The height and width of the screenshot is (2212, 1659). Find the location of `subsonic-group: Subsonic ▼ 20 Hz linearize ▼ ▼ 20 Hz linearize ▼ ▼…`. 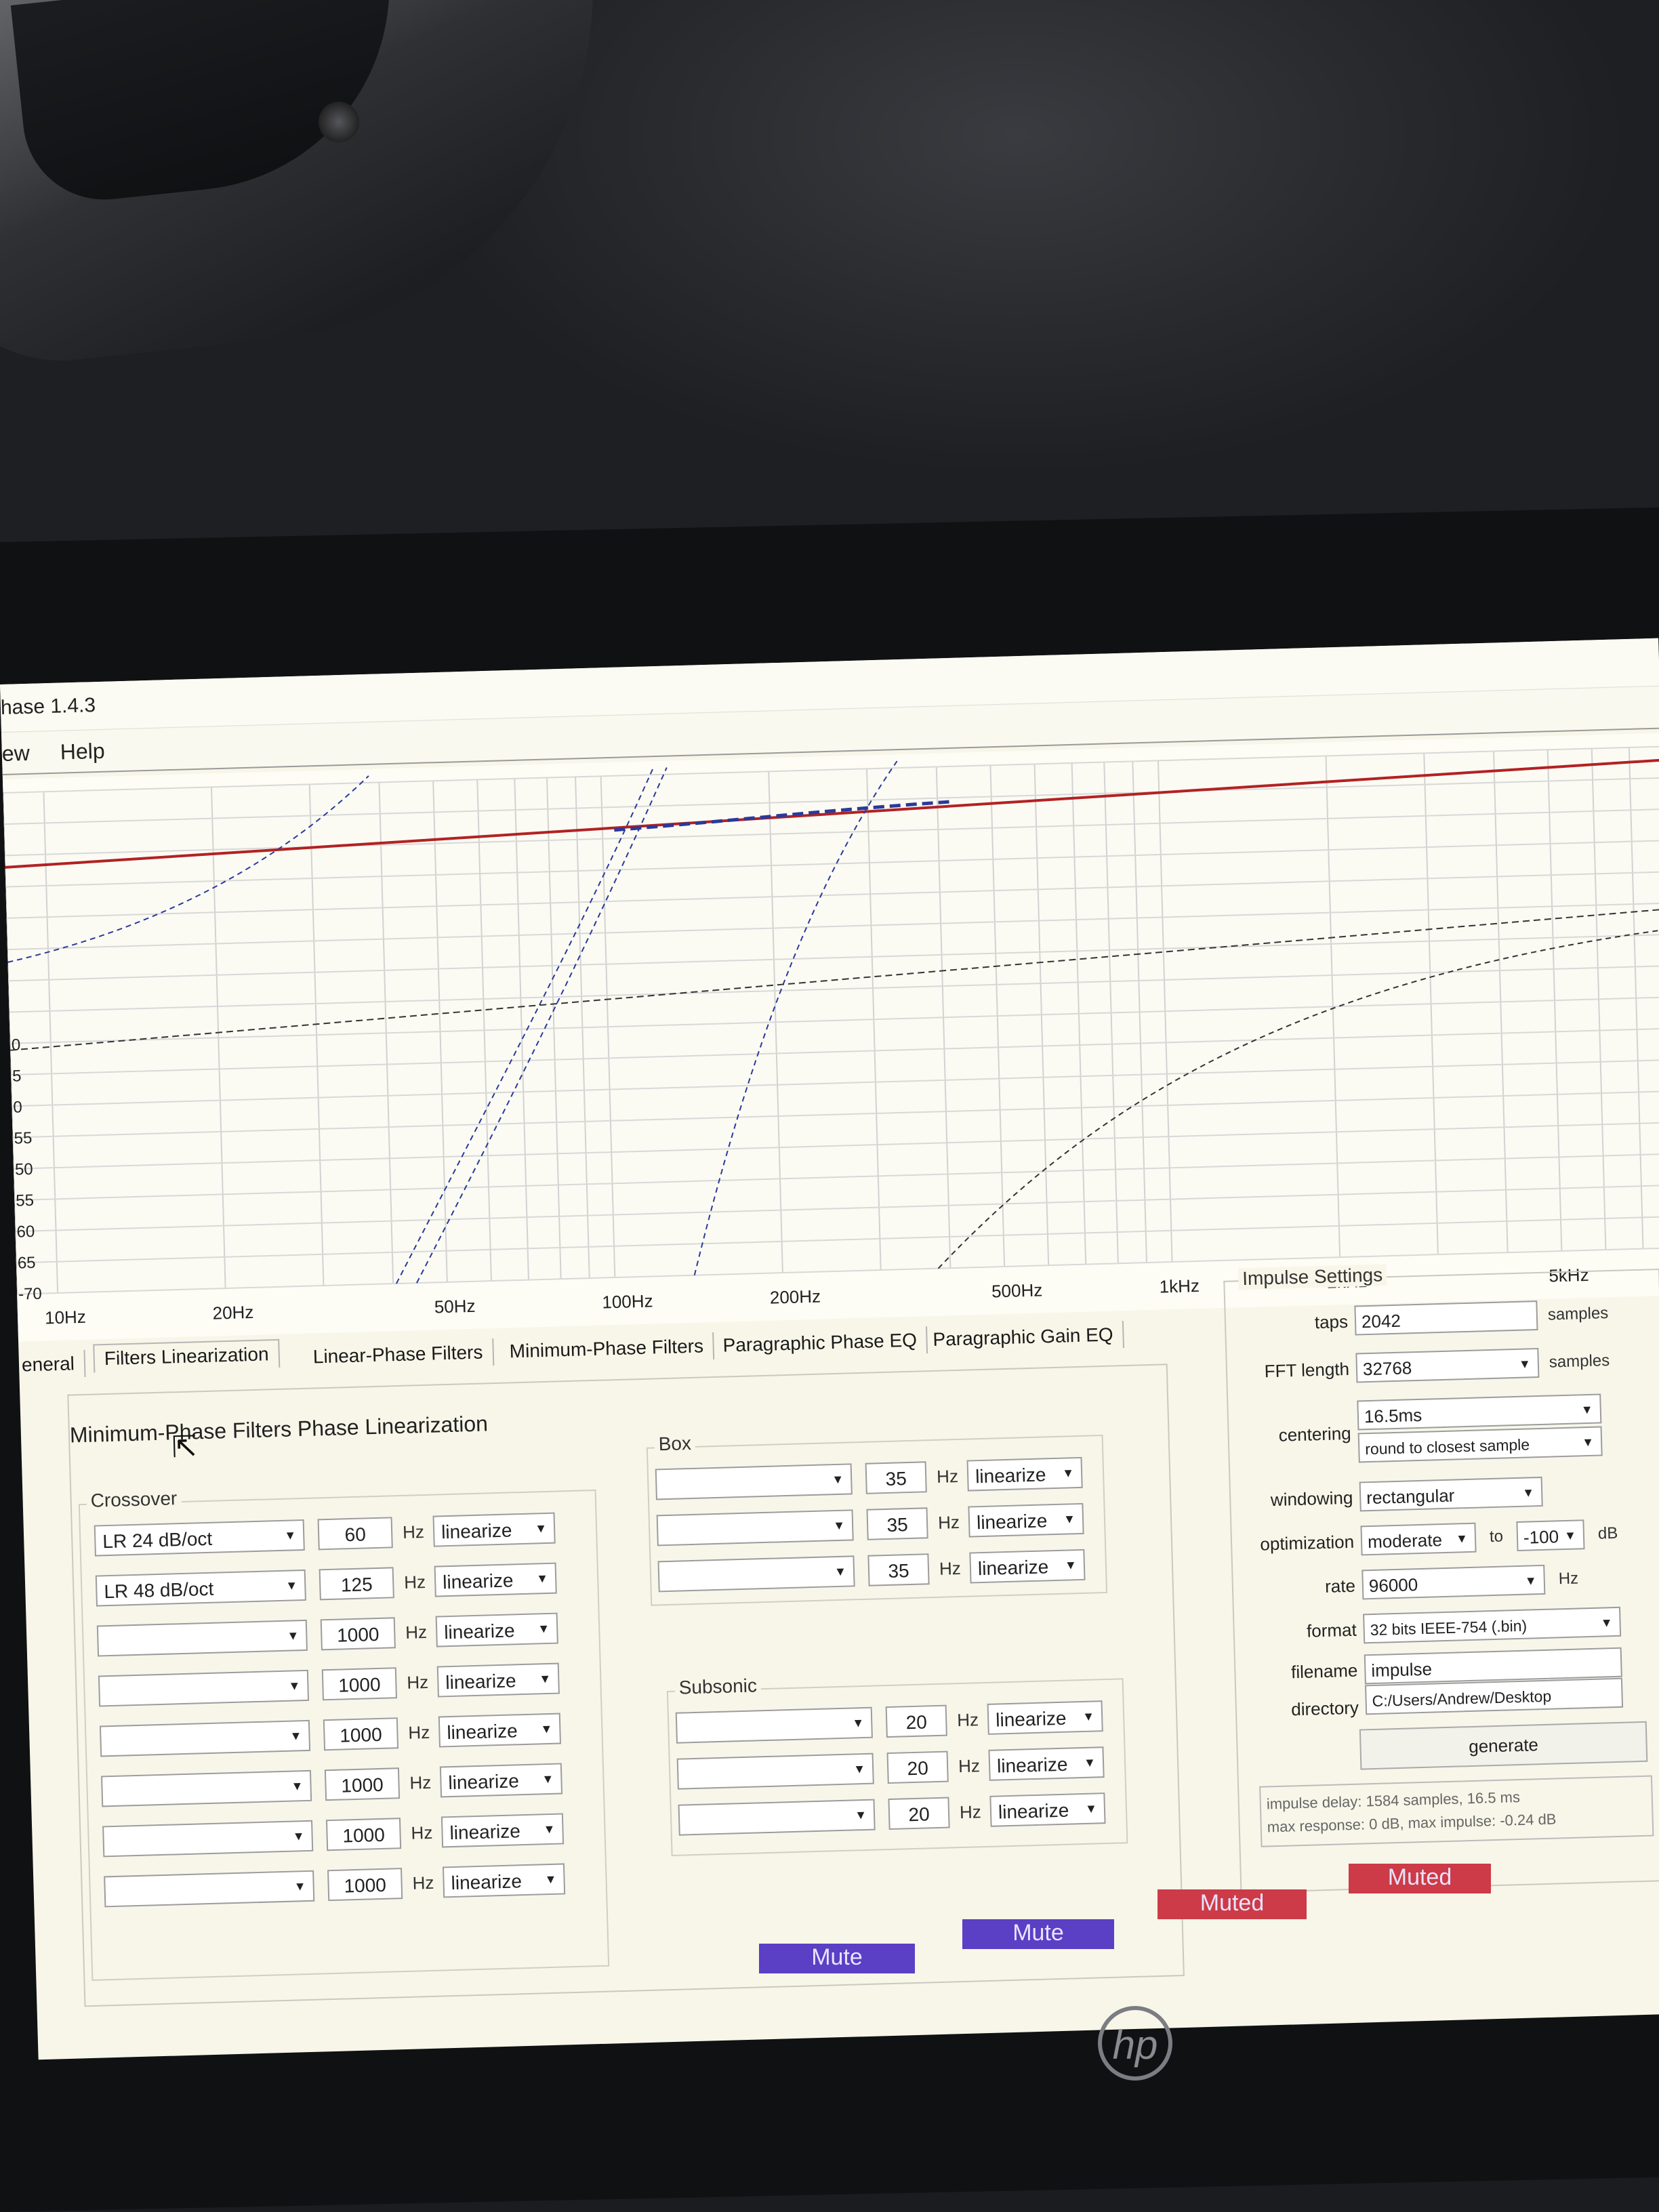

subsonic-group: Subsonic ▼ 20 Hz linearize ▼ ▼ 20 Hz linearize ▼ ▼… is located at coordinates (897, 1766).